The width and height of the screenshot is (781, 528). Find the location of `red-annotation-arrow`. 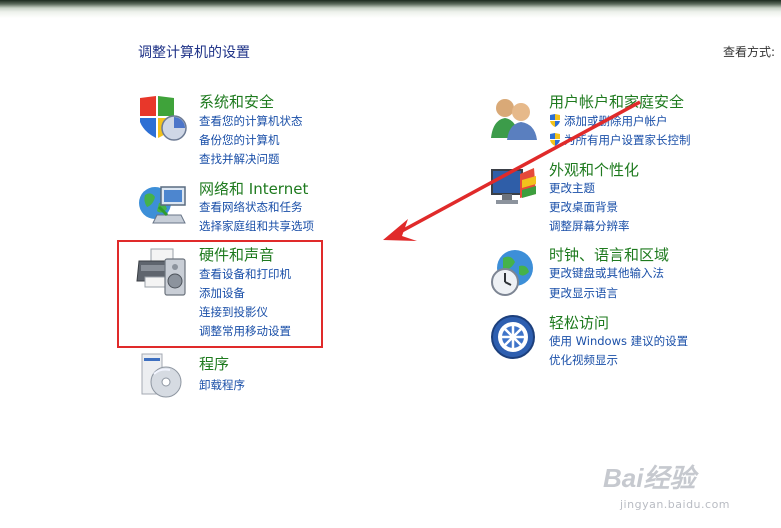

red-annotation-arrow is located at coordinates (512, 170).